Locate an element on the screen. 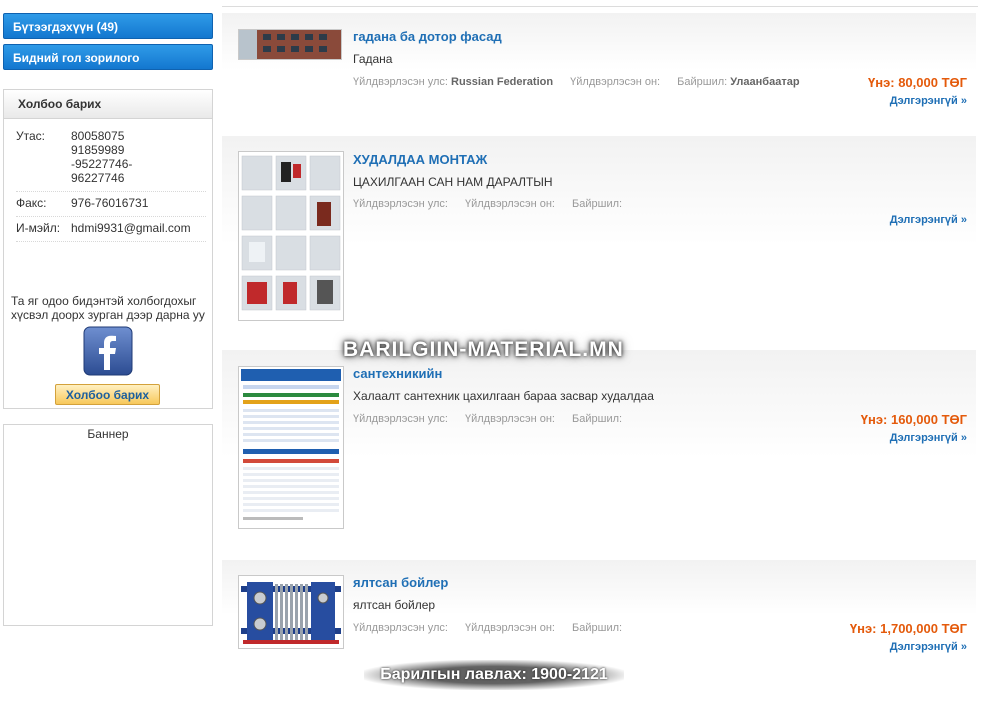 This screenshot has height=701, width=988. email-row: И-мэйл: hdmi9931@gmail.com is located at coordinates (111, 231).